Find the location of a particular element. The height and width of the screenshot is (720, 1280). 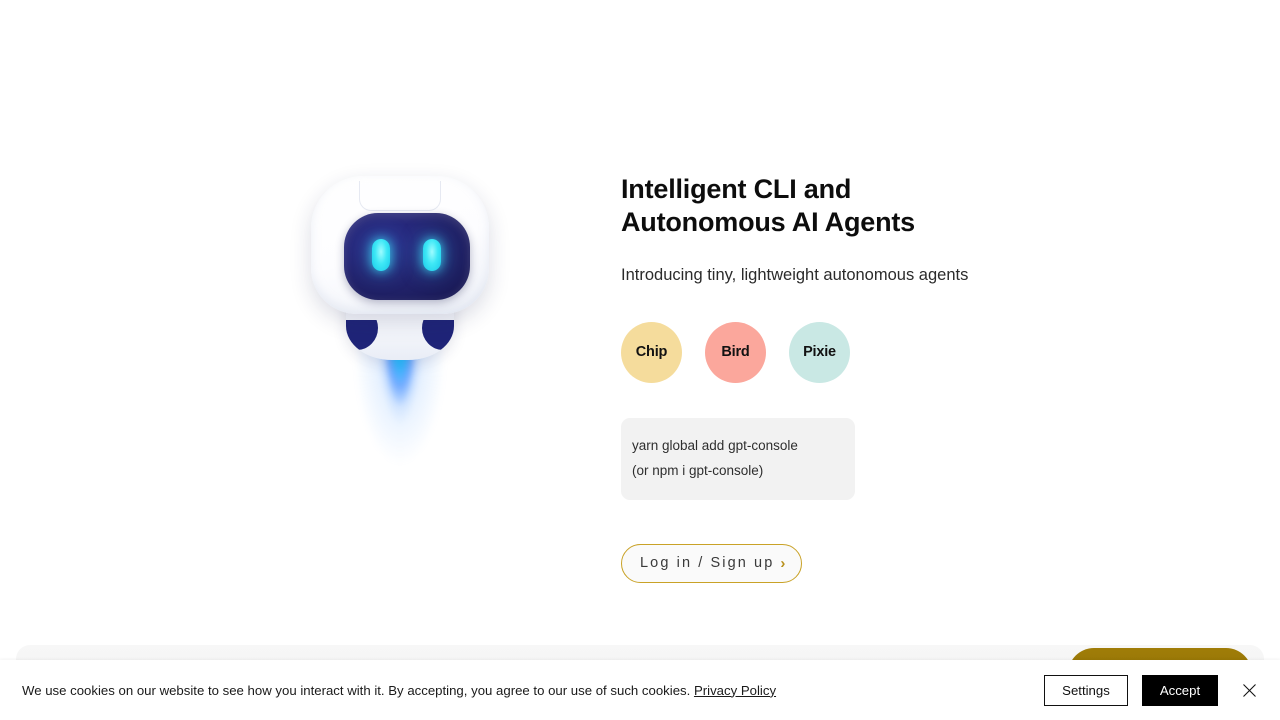

robot-head-panel is located at coordinates (400, 196).